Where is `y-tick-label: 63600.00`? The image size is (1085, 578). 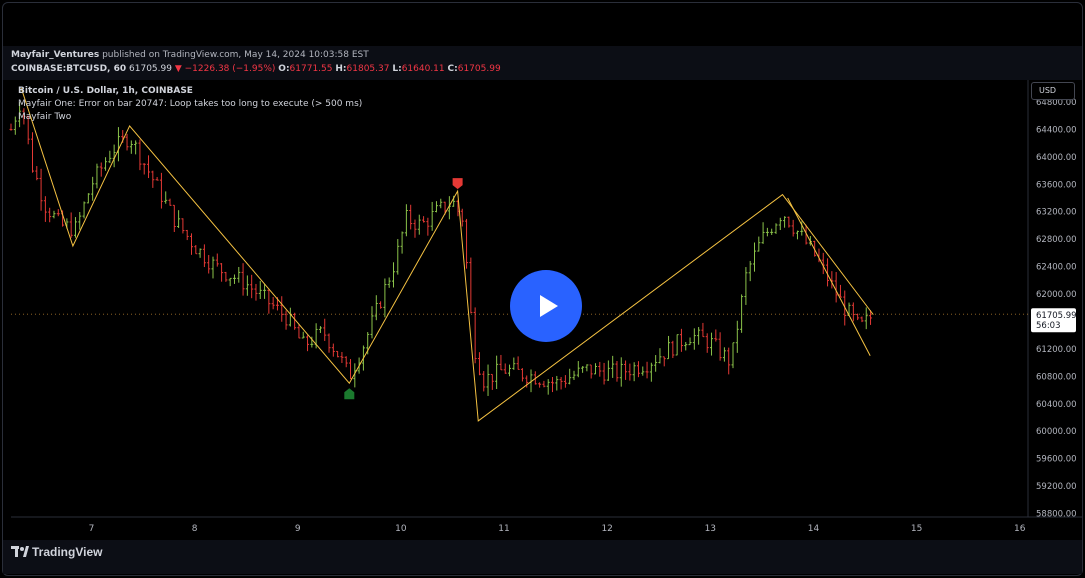 y-tick-label: 63600.00 is located at coordinates (1056, 185).